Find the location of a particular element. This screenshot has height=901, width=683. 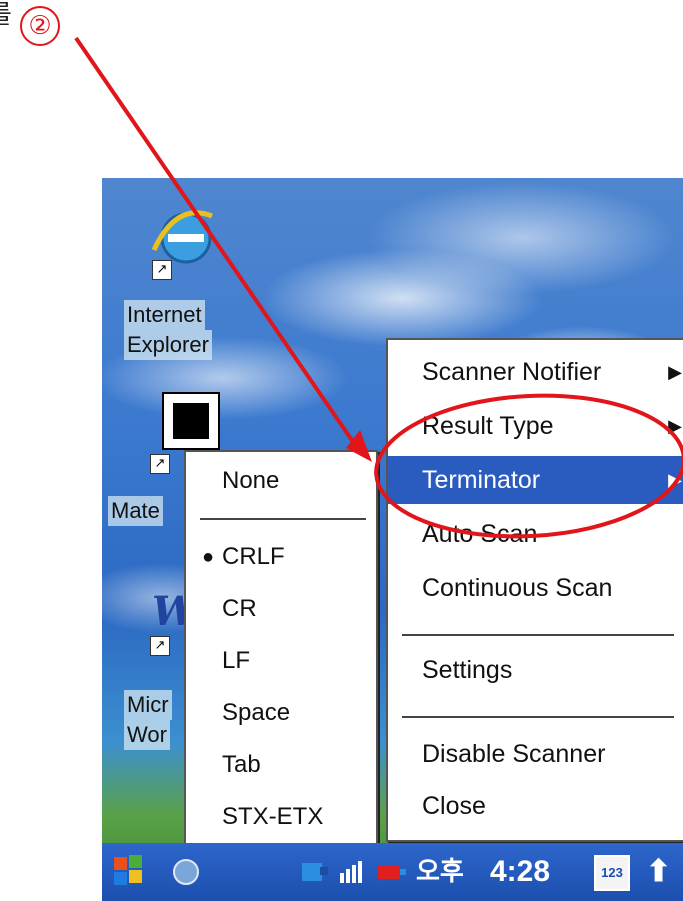

mate-icon-square is located at coordinates (191, 421).